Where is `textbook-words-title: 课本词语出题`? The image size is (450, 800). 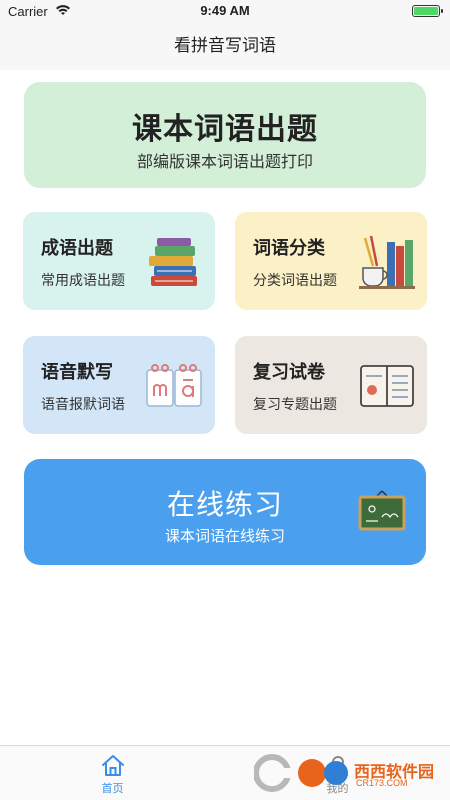 textbook-words-title: 课本词语出题 is located at coordinates (225, 129).